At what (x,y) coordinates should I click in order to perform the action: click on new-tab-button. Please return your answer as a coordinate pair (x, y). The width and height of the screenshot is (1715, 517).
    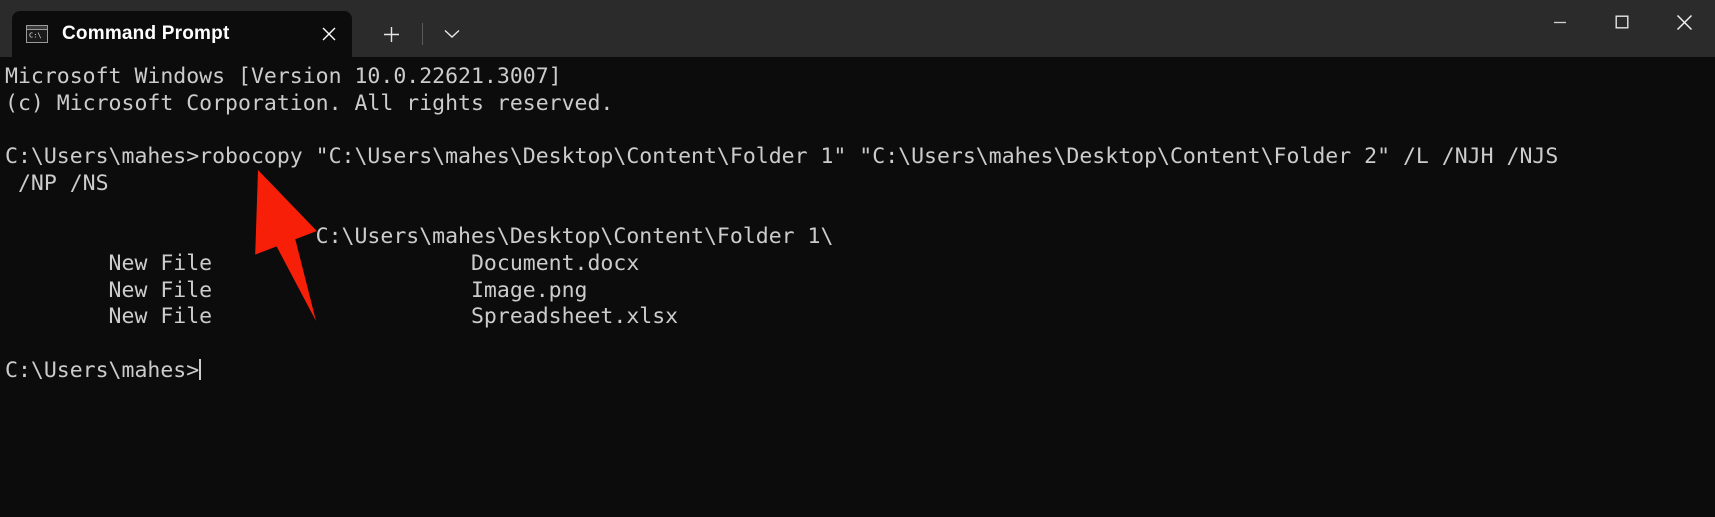
    Looking at the image, I should click on (391, 34).